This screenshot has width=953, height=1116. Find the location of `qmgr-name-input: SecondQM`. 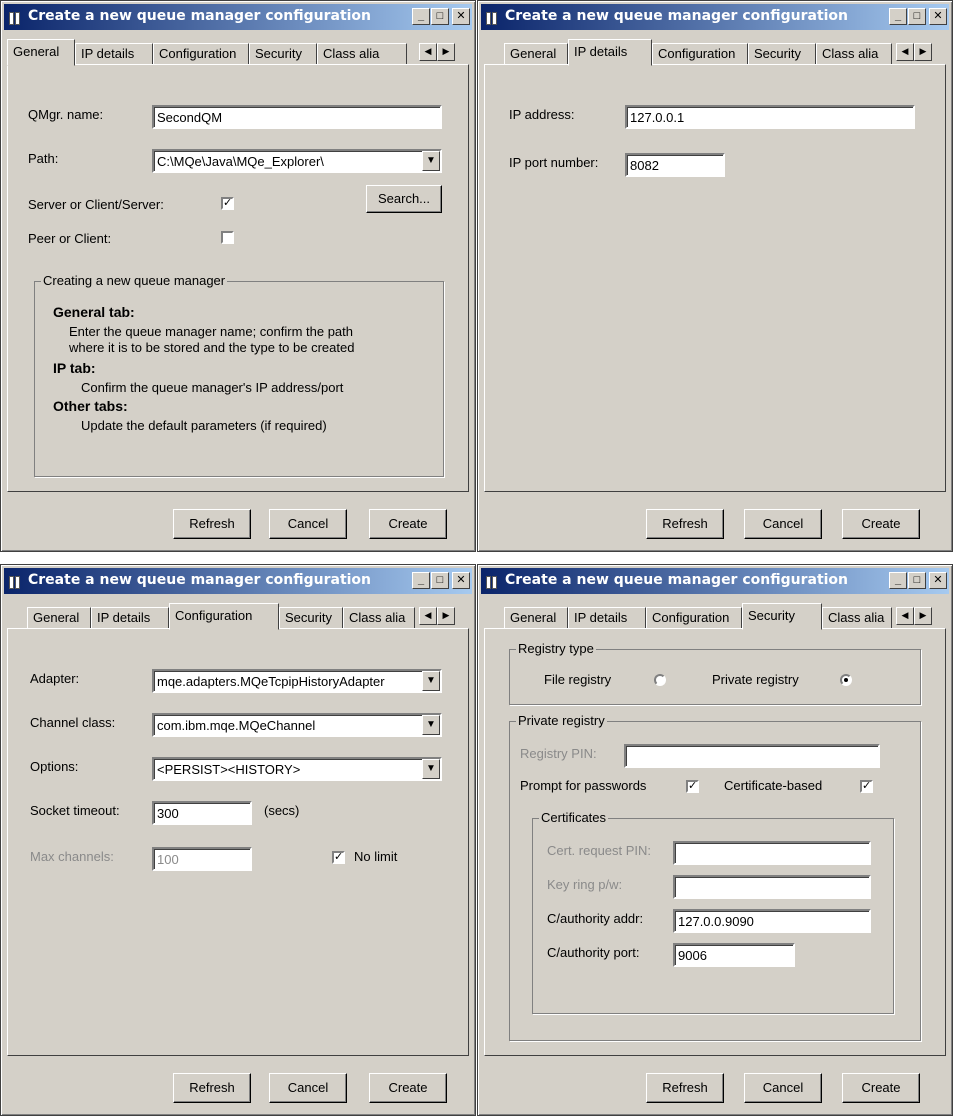

qmgr-name-input: SecondQM is located at coordinates (297, 117).